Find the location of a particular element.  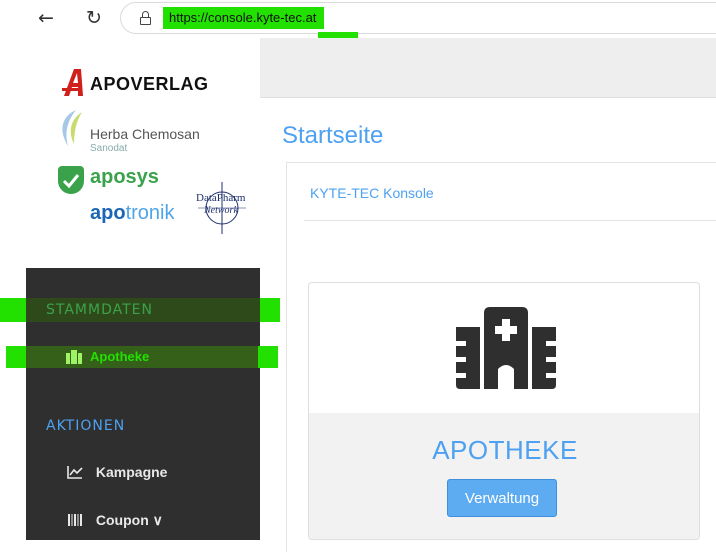

verwaltung-button: Verwaltung is located at coordinates (502, 498).